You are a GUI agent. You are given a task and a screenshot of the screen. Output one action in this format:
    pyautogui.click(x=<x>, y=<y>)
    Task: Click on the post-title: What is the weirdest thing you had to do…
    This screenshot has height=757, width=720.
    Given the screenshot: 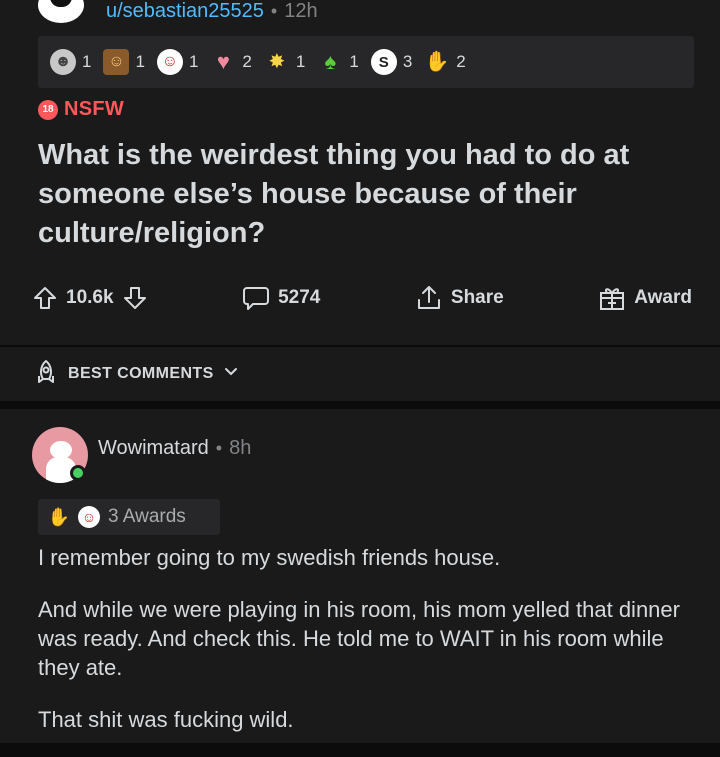 What is the action you would take?
    pyautogui.click(x=363, y=194)
    